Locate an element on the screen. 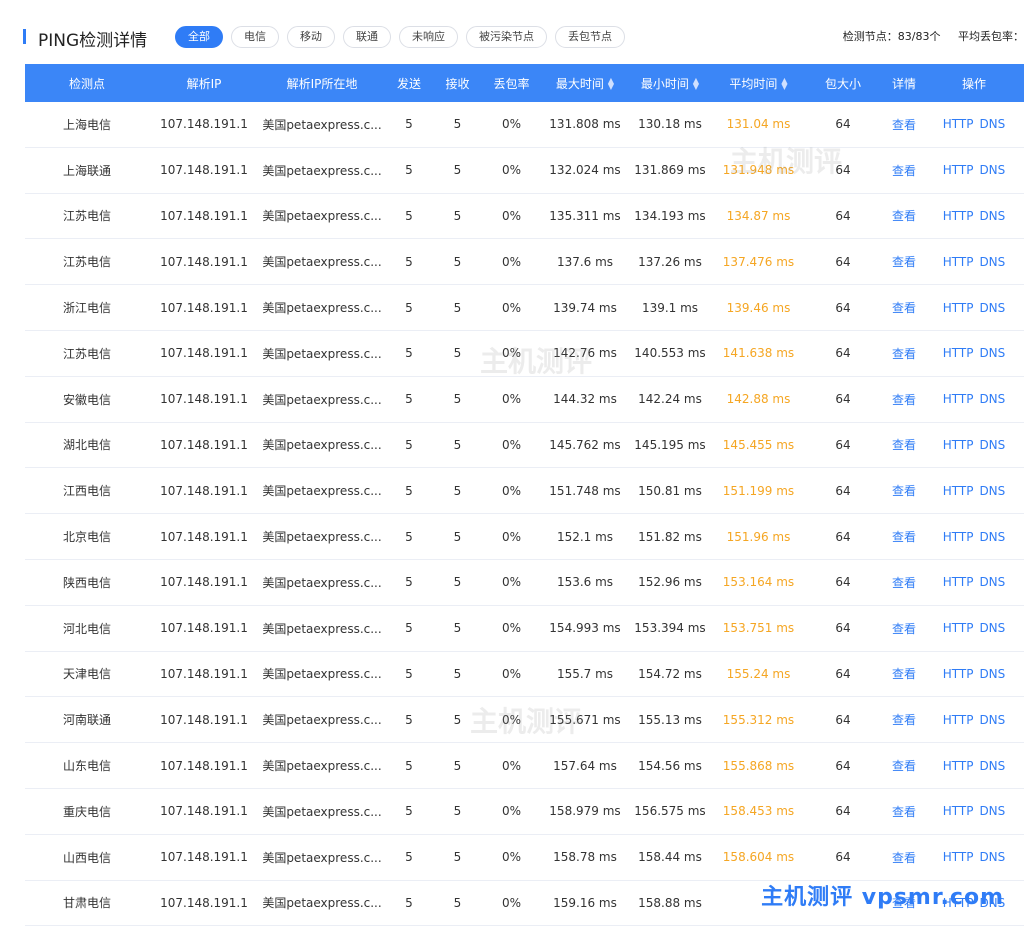 The height and width of the screenshot is (926, 1024). table-cell: 北京电信 is located at coordinates (86, 537).